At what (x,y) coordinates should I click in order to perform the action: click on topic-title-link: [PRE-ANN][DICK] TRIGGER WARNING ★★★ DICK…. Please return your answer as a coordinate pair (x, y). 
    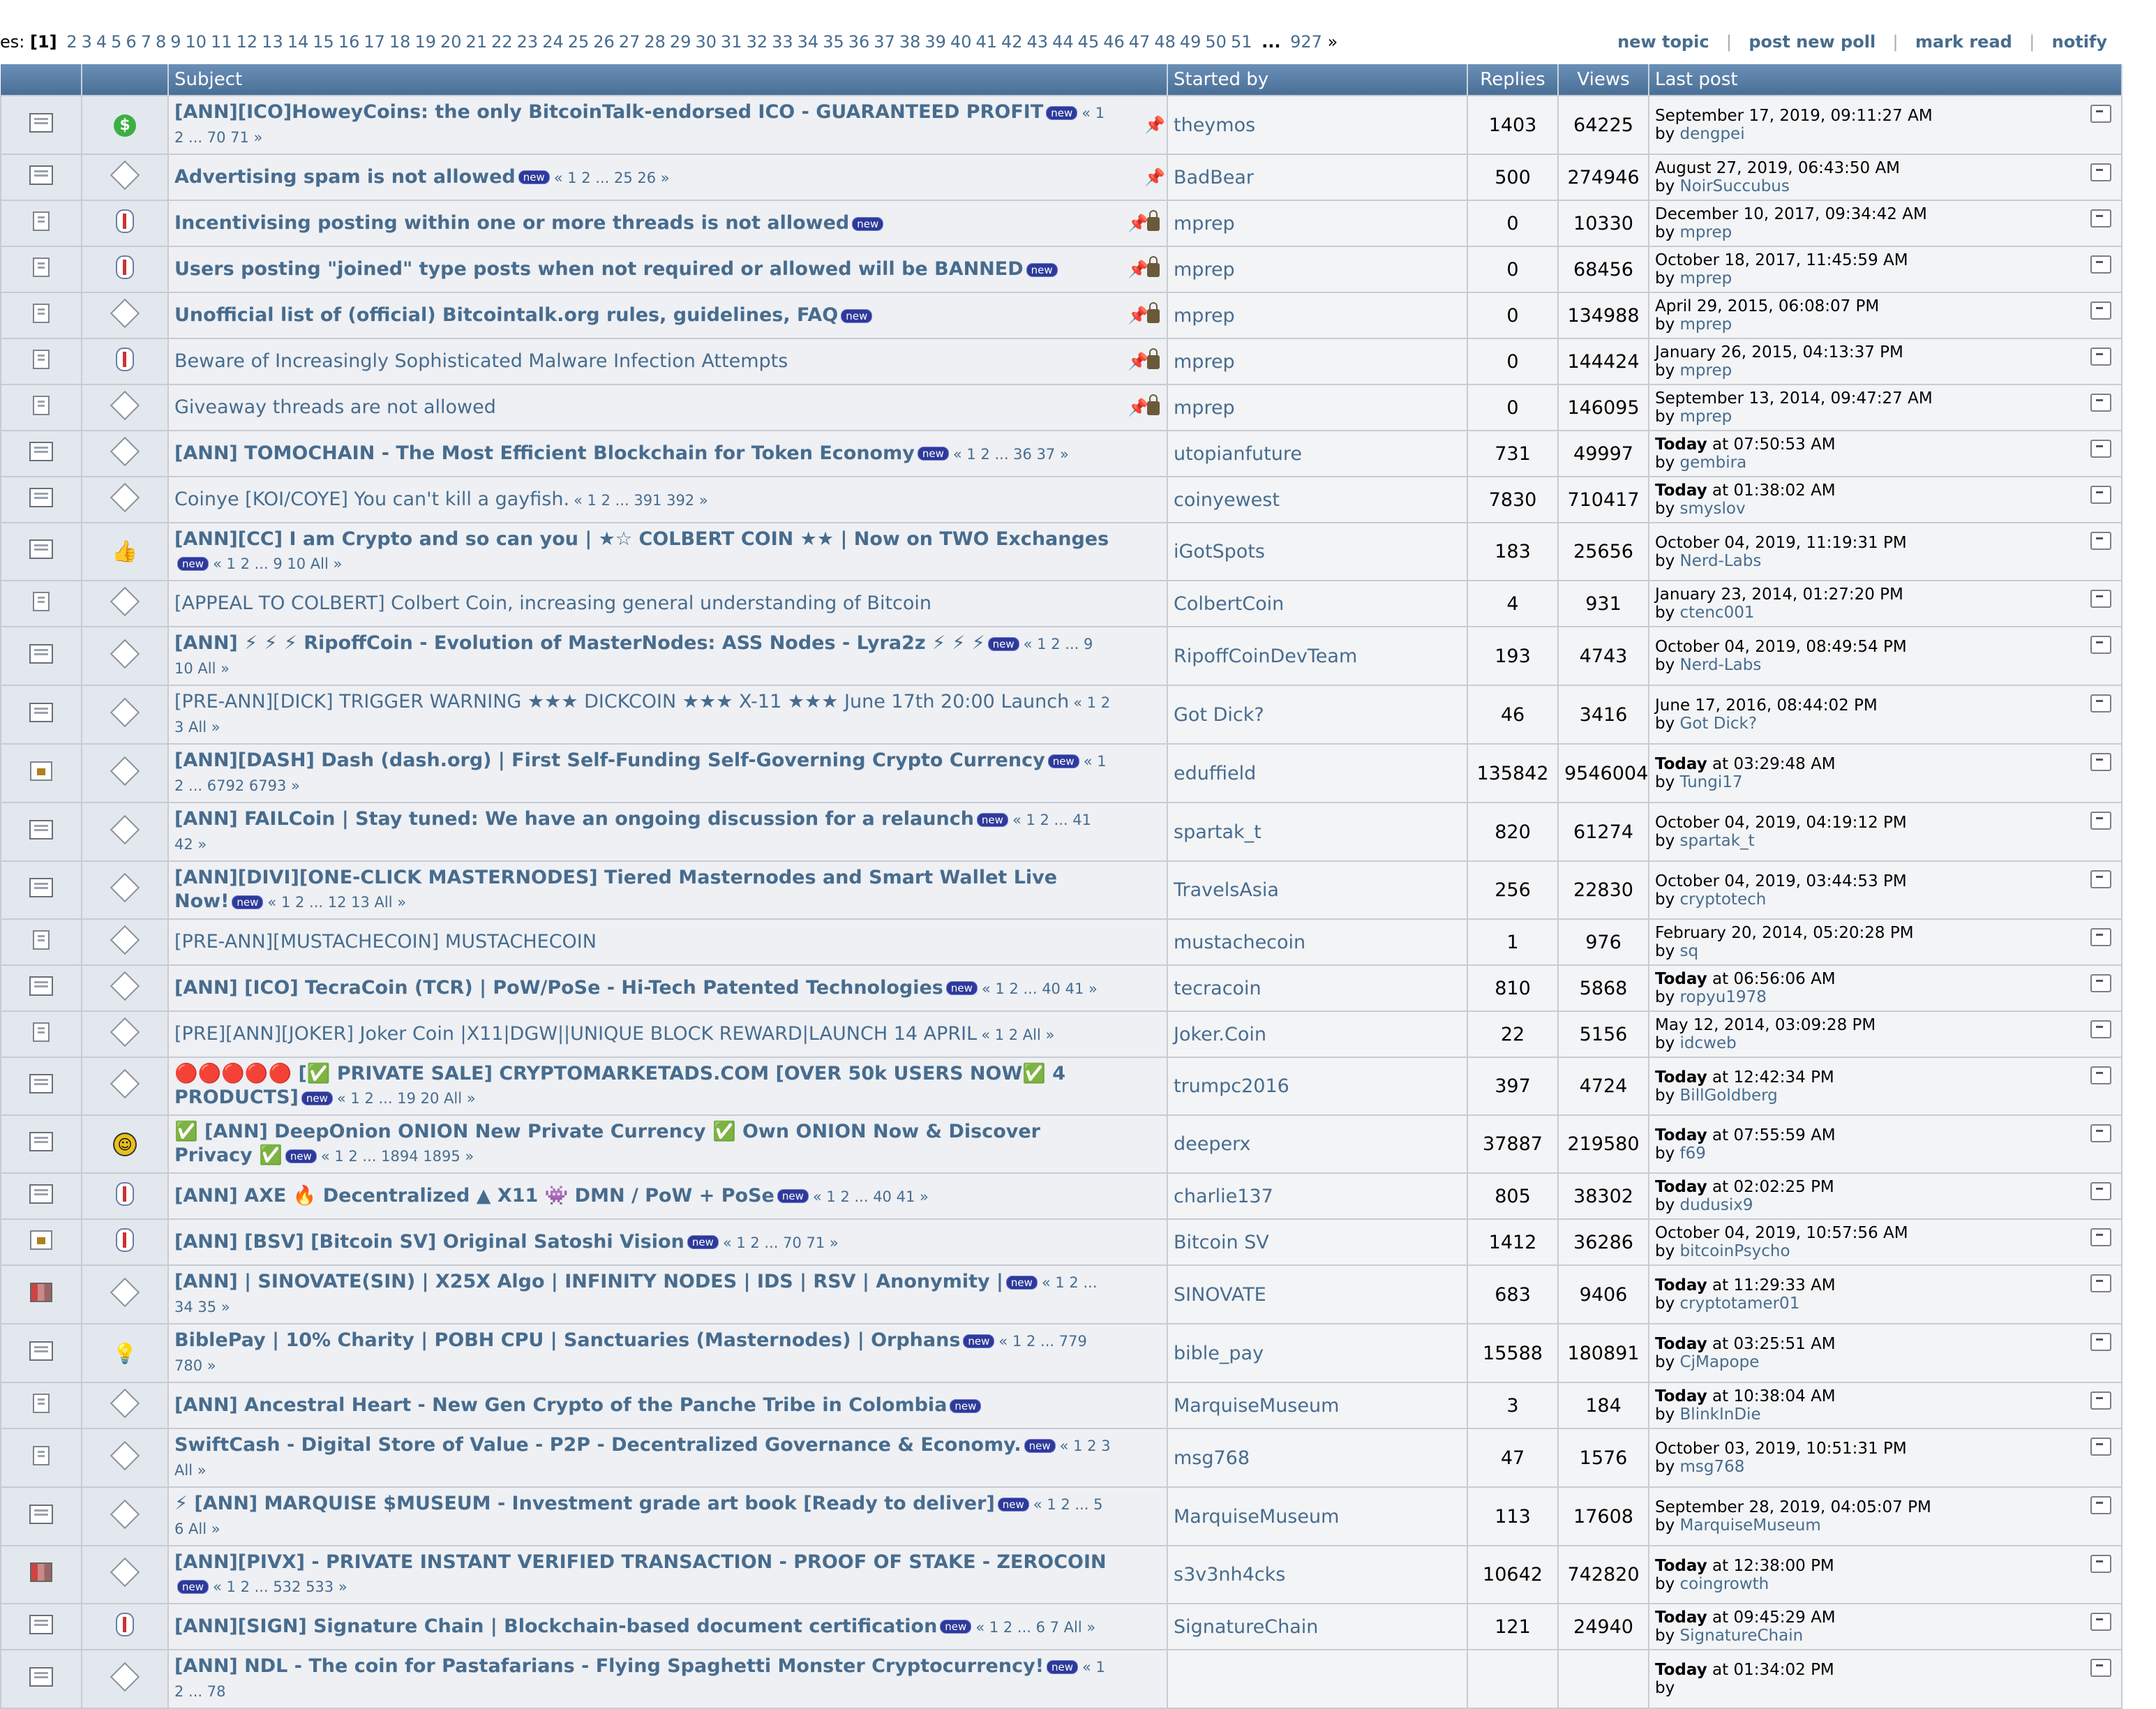
    Looking at the image, I should click on (621, 701).